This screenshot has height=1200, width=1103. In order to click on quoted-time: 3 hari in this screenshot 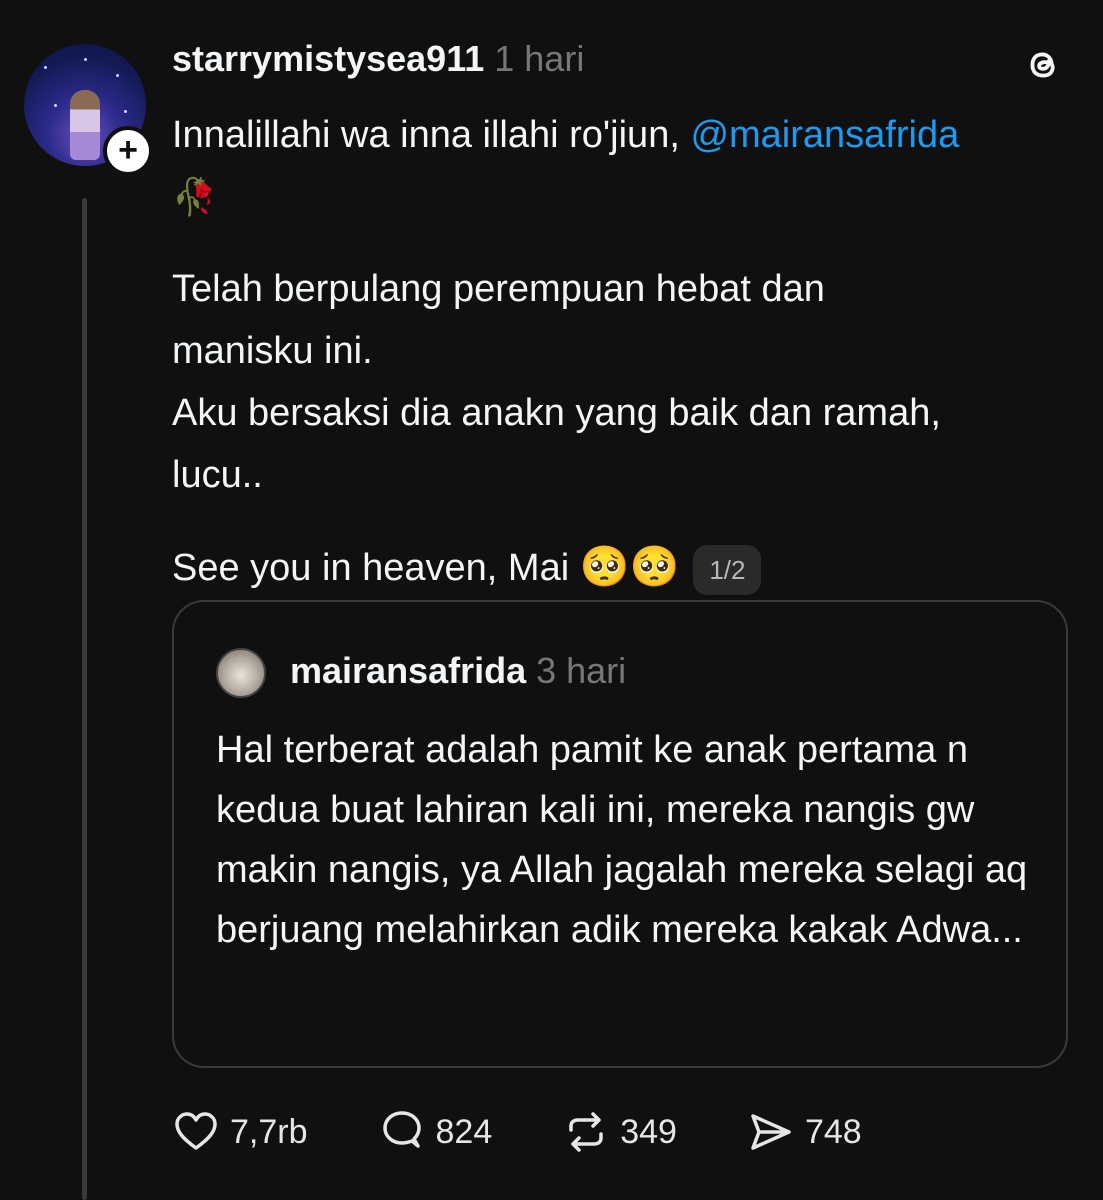, I will do `click(581, 670)`.